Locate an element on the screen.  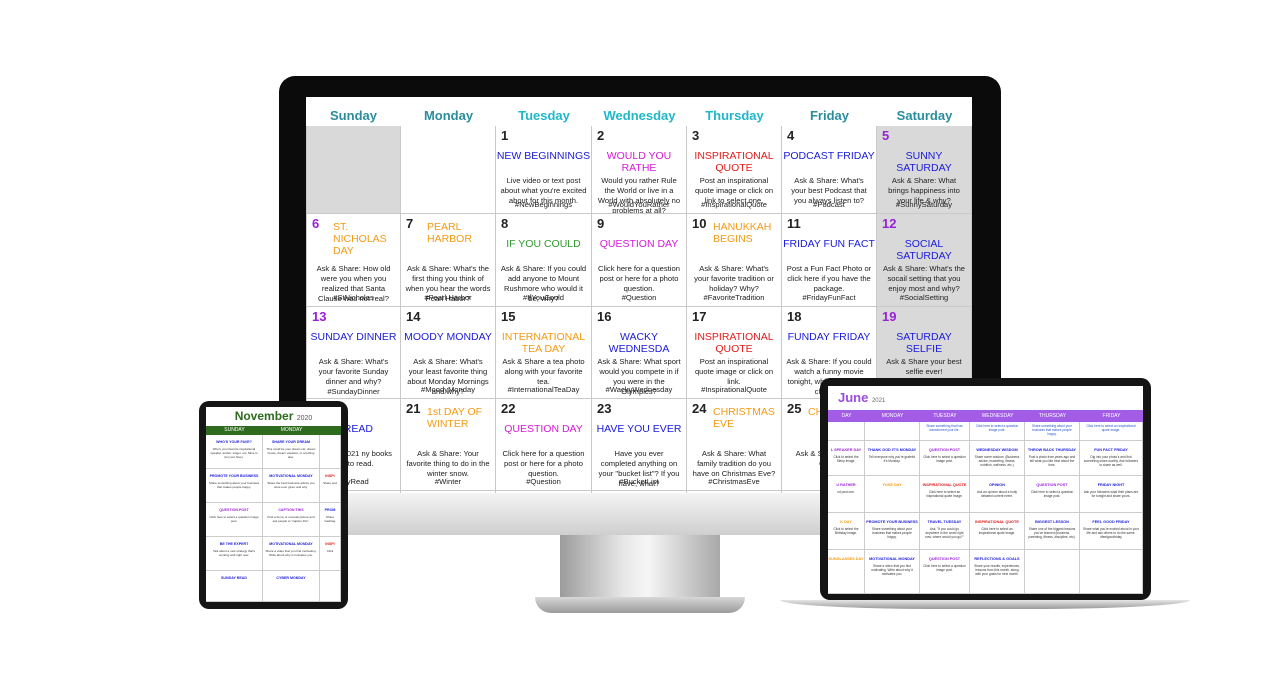
day-number: 13 is located at coordinates (319, 316).